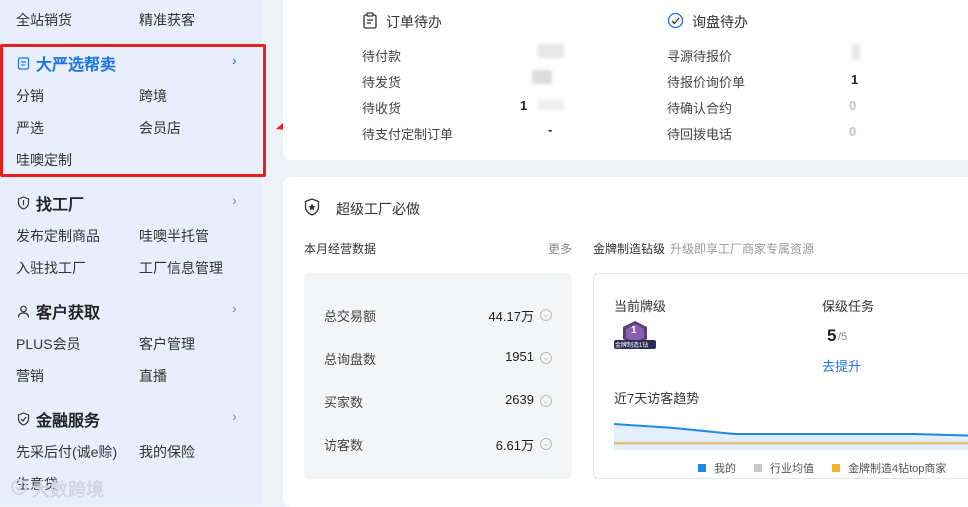 Image resolution: width=968 pixels, height=507 pixels. Describe the element at coordinates (629, 249) in the screenshot. I see `gold-title: 金牌制造钻级` at that location.